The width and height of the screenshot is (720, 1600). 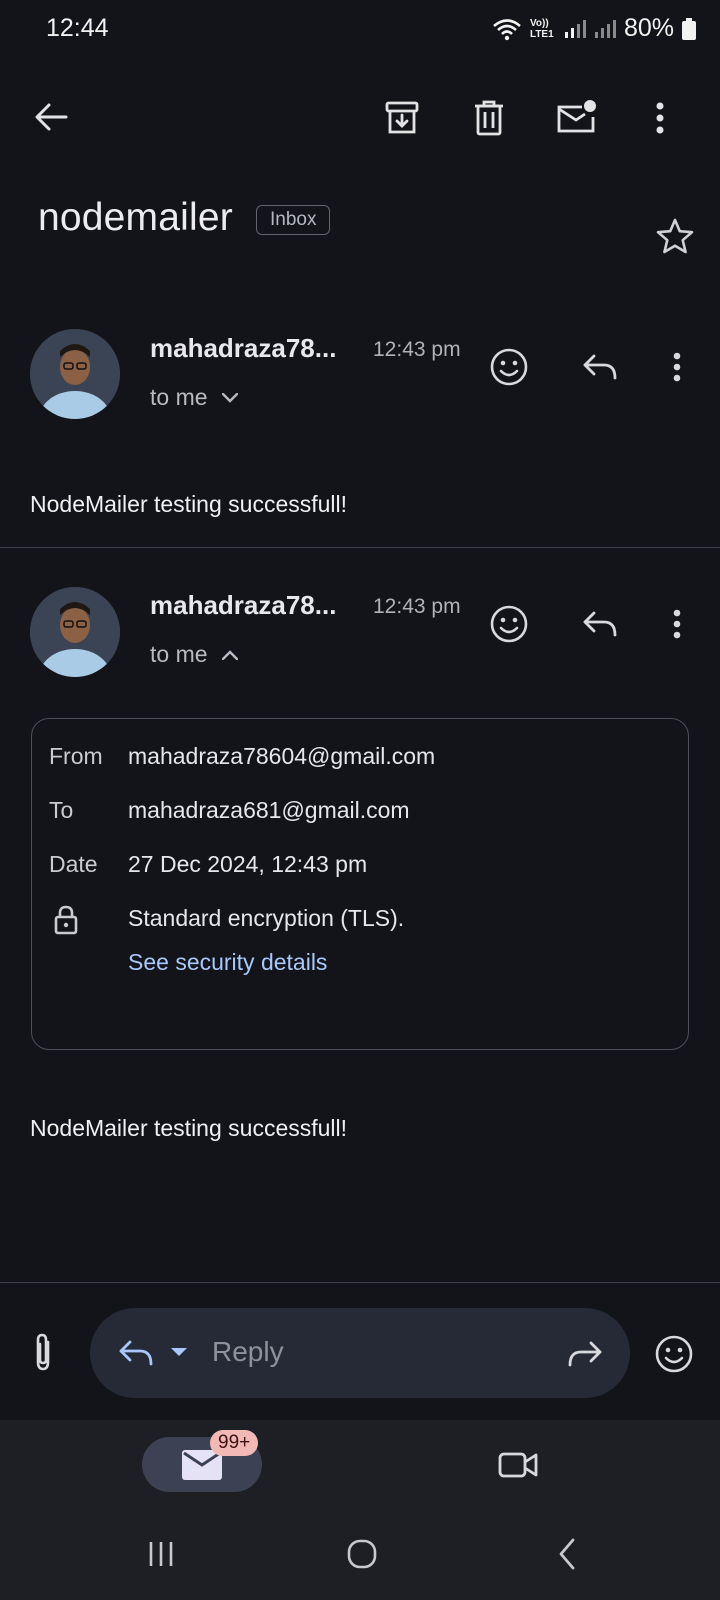 I want to click on inbox-label-chip: Inbox, so click(x=293, y=220).